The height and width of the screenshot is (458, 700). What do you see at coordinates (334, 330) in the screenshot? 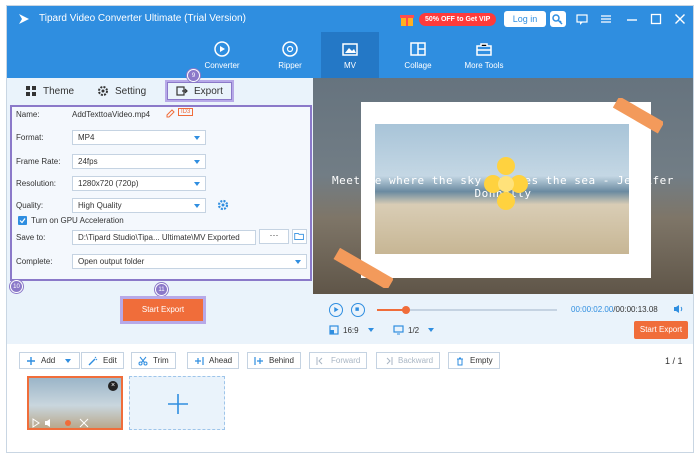
I see `aspect-ratio-icon` at bounding box center [334, 330].